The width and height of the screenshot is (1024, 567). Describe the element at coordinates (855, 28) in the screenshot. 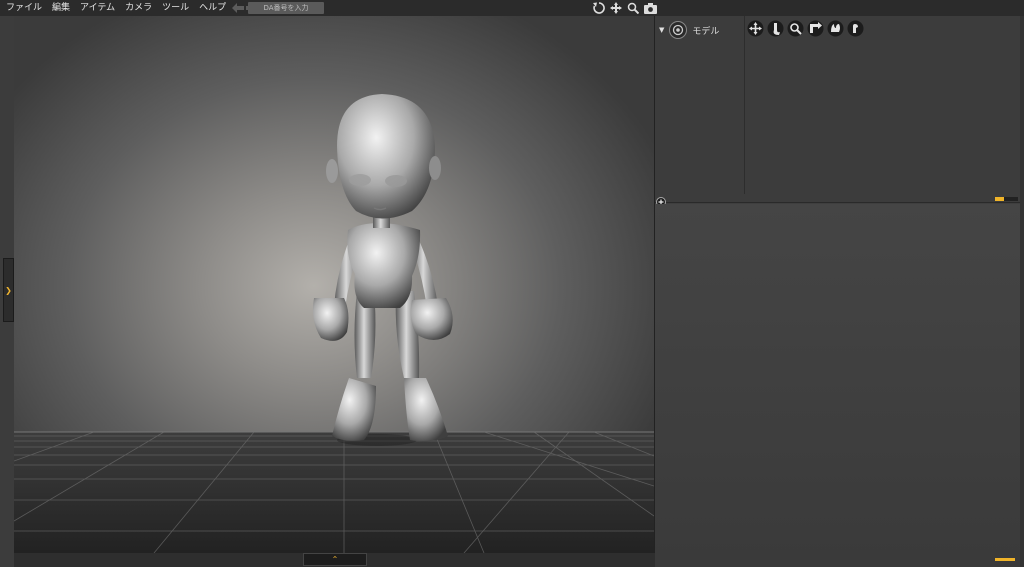

I see `hand-tool-icon` at that location.